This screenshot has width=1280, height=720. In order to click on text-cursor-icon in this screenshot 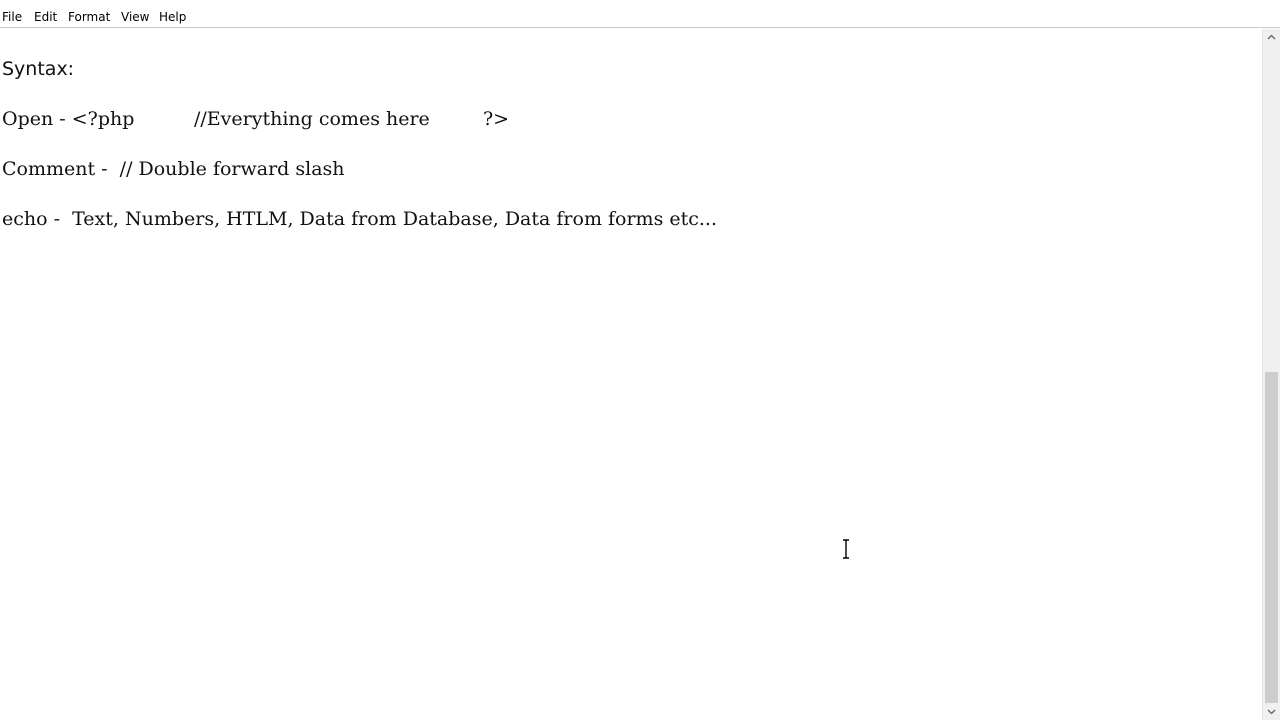, I will do `click(846, 549)`.